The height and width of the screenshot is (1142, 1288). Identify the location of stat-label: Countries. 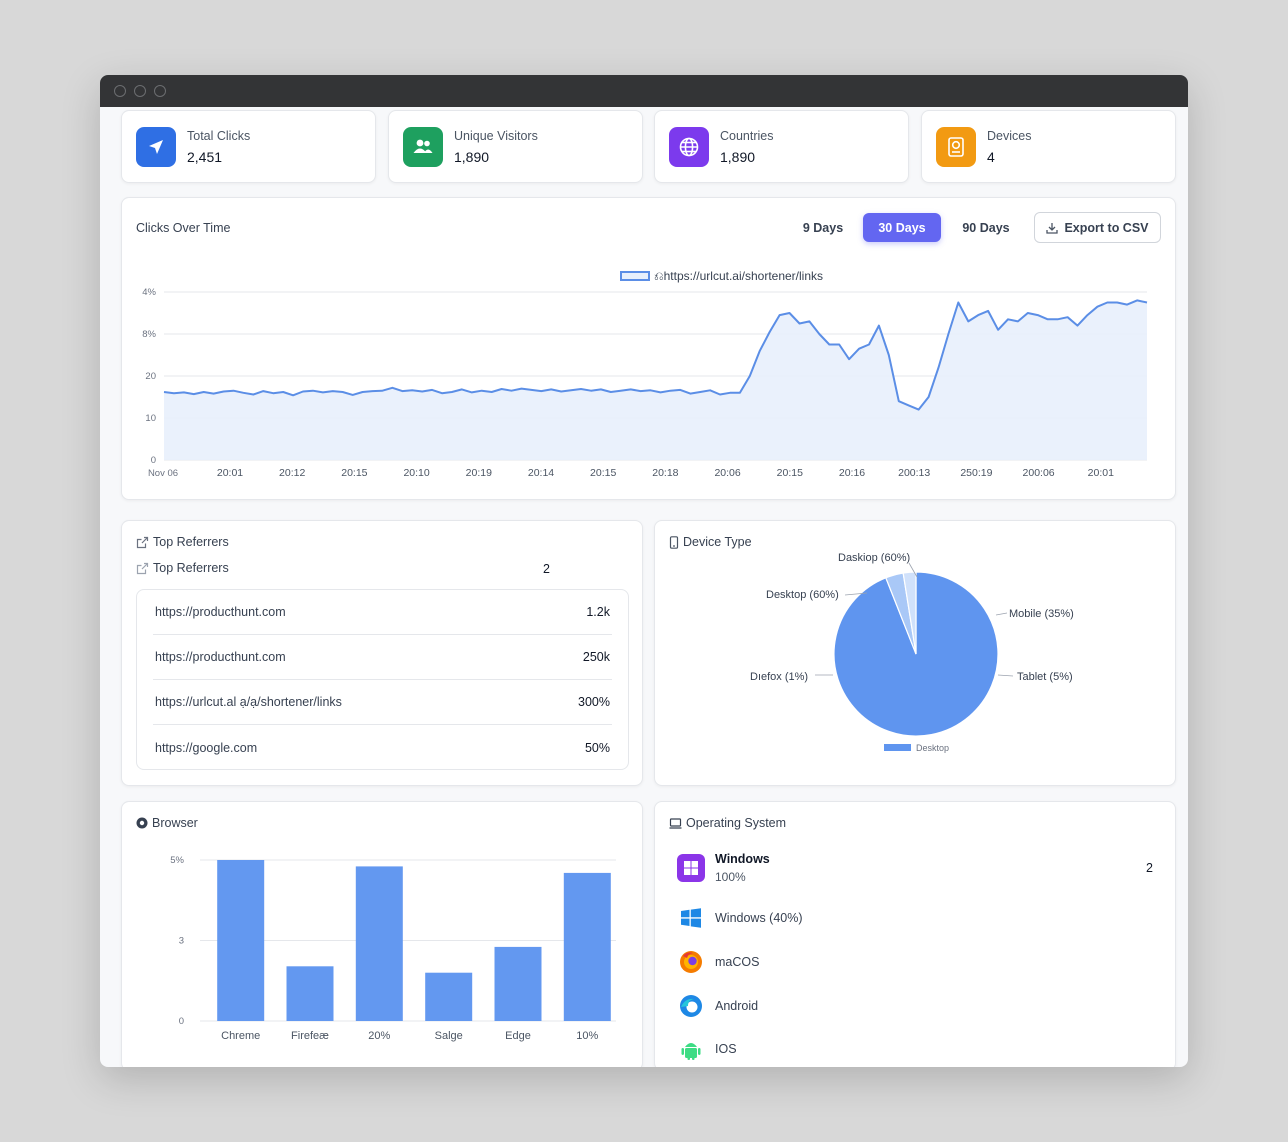
(747, 135).